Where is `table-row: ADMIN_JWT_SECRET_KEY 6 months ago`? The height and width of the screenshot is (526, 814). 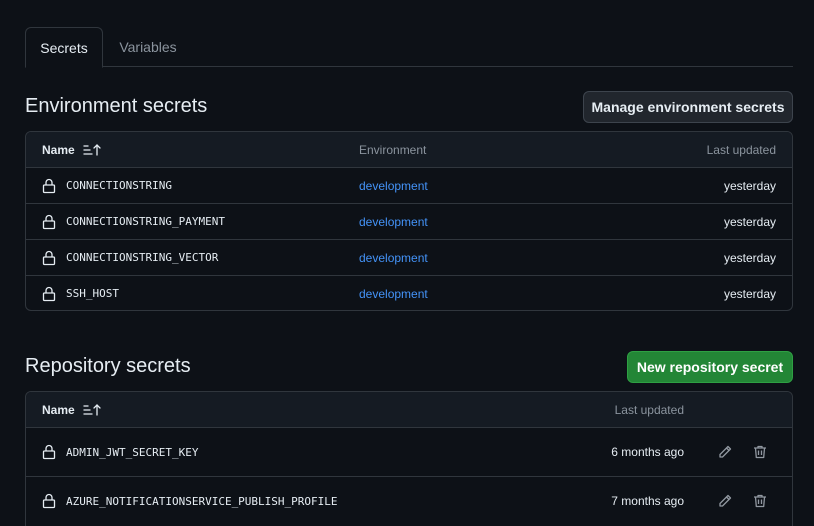 table-row: ADMIN_JWT_SECRET_KEY 6 months ago is located at coordinates (409, 451).